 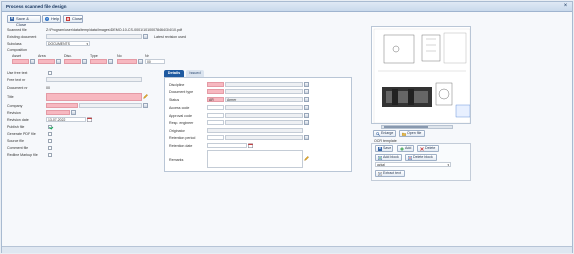 I want to click on document-type-name-input, so click(x=264, y=91).